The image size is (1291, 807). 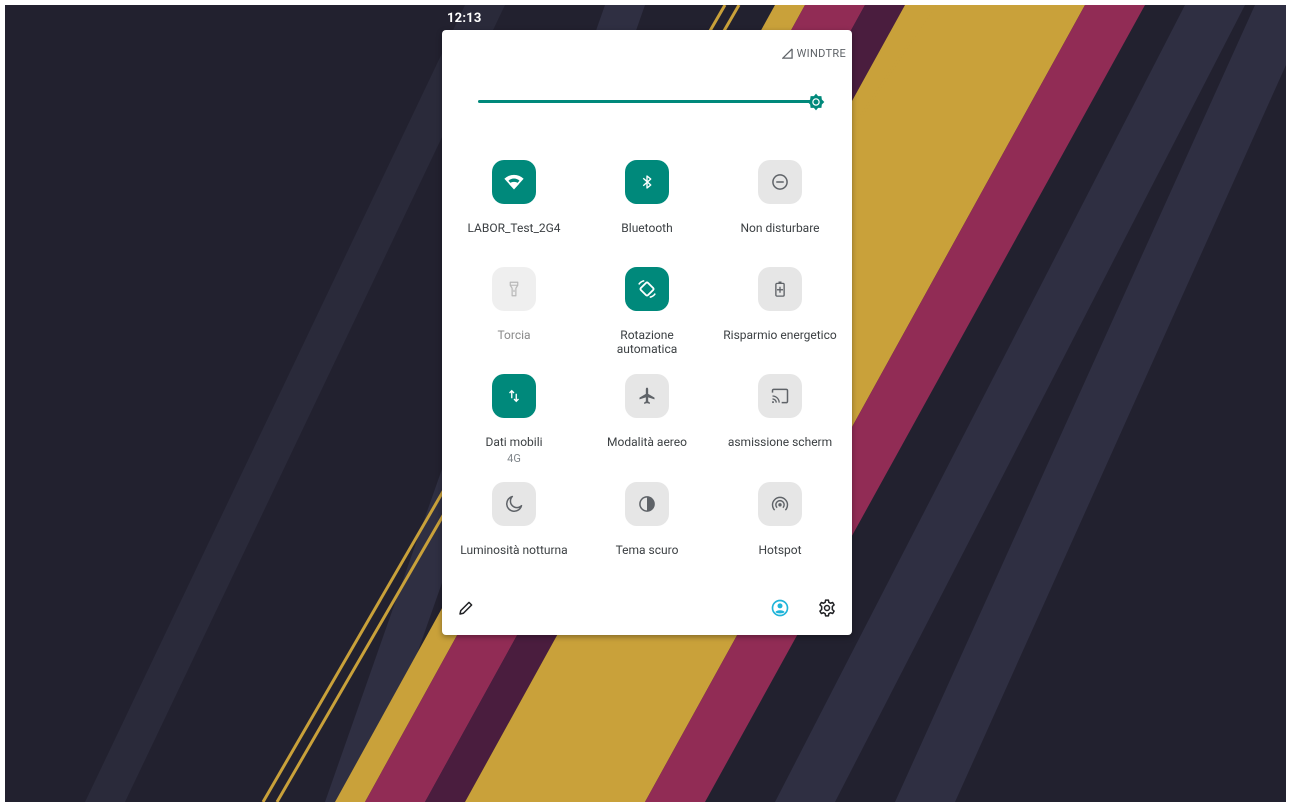 What do you see at coordinates (647, 550) in the screenshot?
I see `tile-label: Tema scuro` at bounding box center [647, 550].